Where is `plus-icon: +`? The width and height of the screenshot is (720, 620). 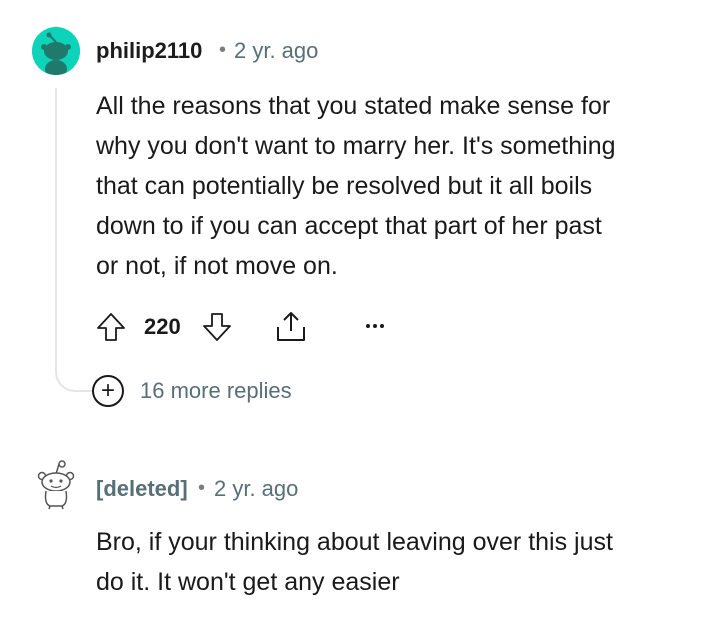
plus-icon: + is located at coordinates (108, 391).